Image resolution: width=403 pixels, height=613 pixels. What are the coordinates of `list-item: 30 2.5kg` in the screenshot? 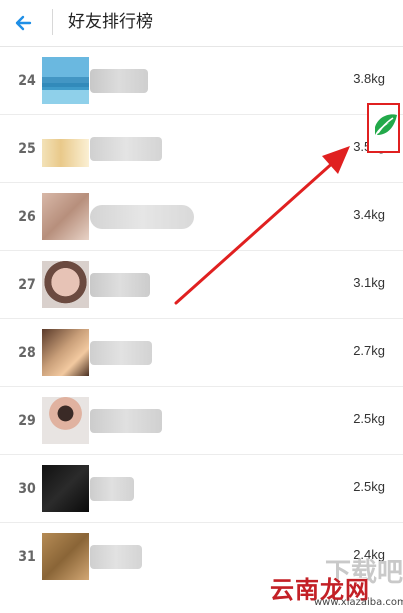 It's located at (201, 489).